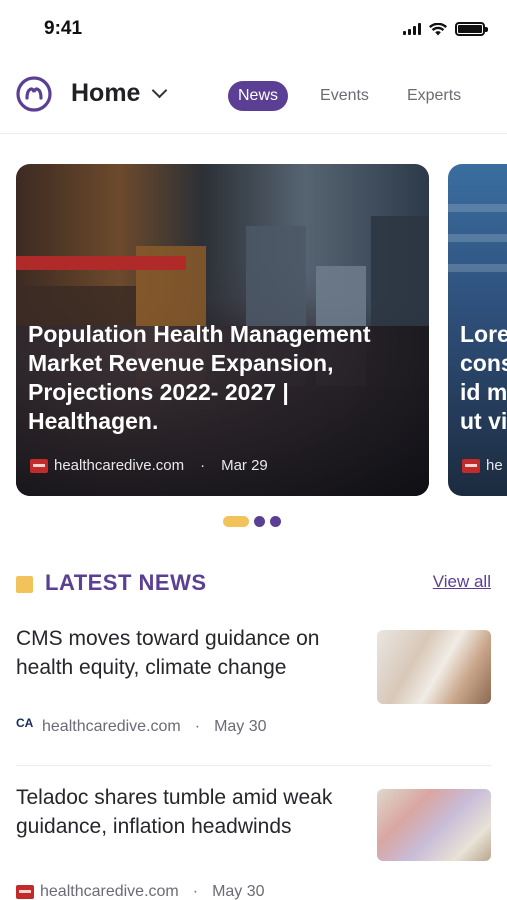 The image size is (507, 900). I want to click on section-marker, so click(24, 584).